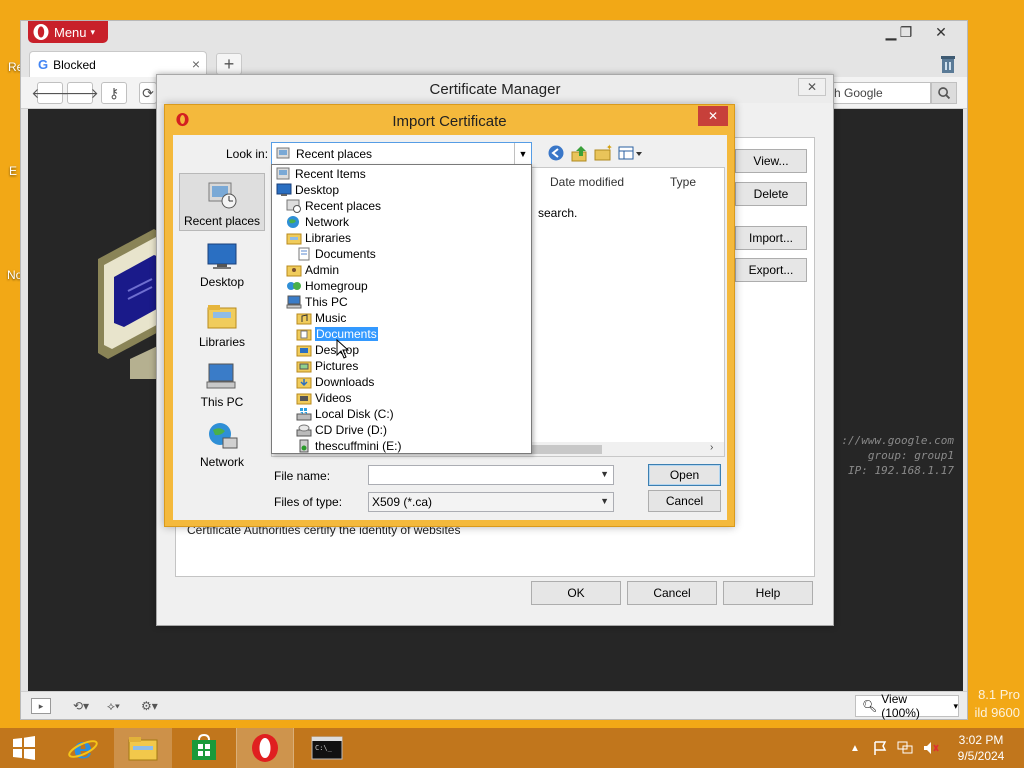  I want to click on look-in-option: Homegroup, so click(327, 286).